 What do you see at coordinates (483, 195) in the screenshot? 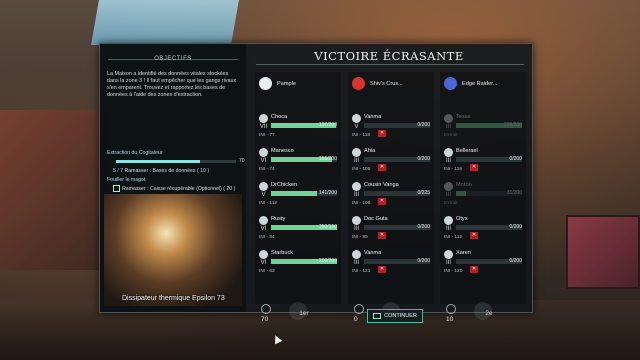
I see `fighter-row: III Moron 31/200 Extrait` at bounding box center [483, 195].